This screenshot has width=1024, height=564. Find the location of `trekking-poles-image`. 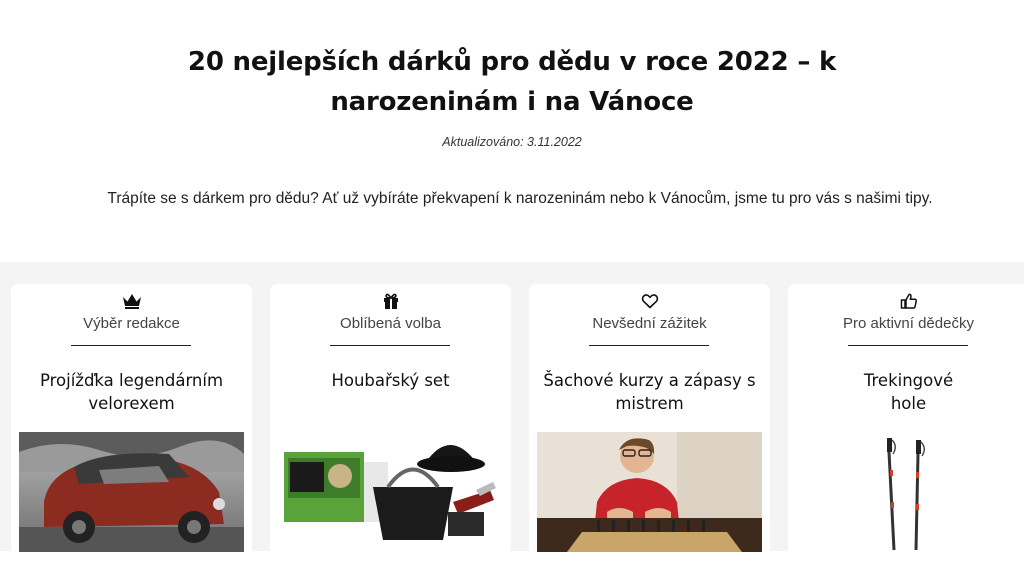

trekking-poles-image is located at coordinates (908, 492).